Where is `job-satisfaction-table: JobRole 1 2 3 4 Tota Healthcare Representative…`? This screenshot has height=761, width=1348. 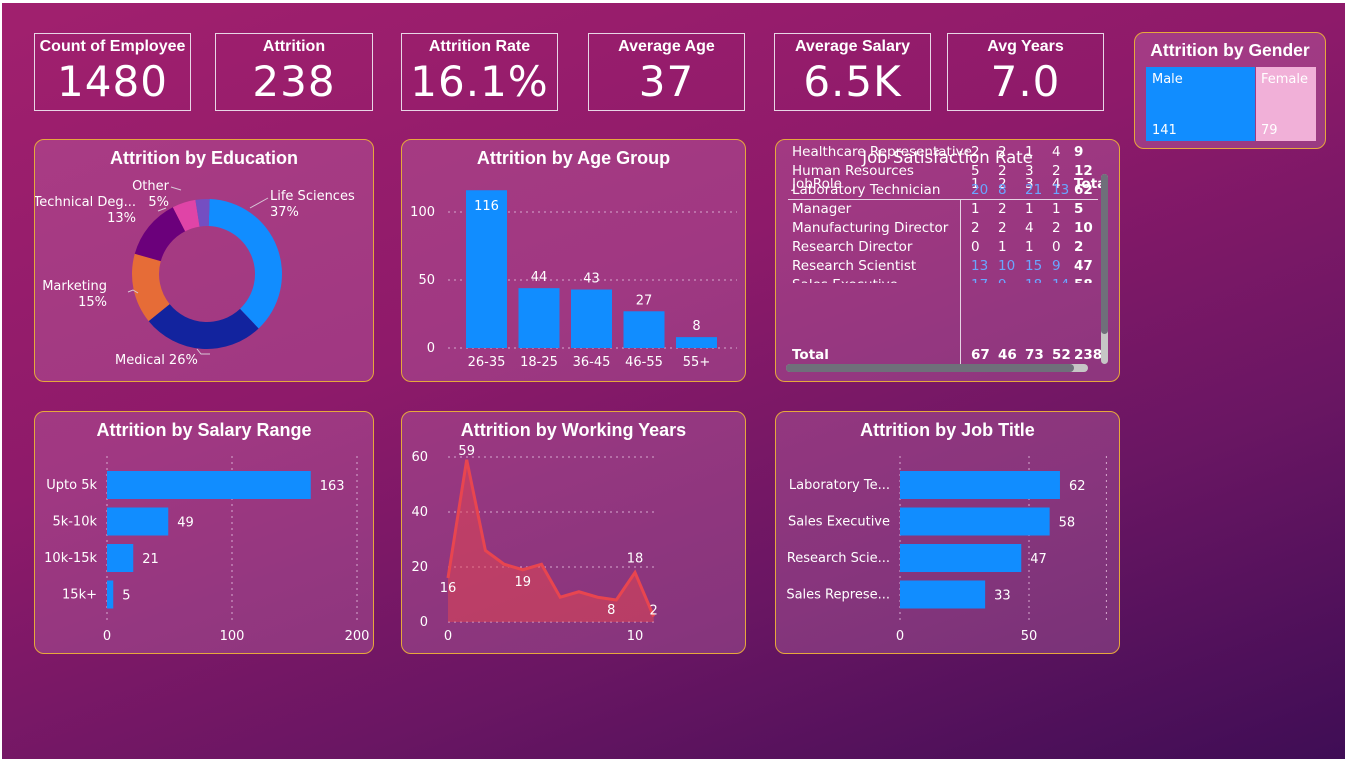
job-satisfaction-table: JobRole 1 2 3 4 Tota Healthcare Representative… is located at coordinates (948, 261).